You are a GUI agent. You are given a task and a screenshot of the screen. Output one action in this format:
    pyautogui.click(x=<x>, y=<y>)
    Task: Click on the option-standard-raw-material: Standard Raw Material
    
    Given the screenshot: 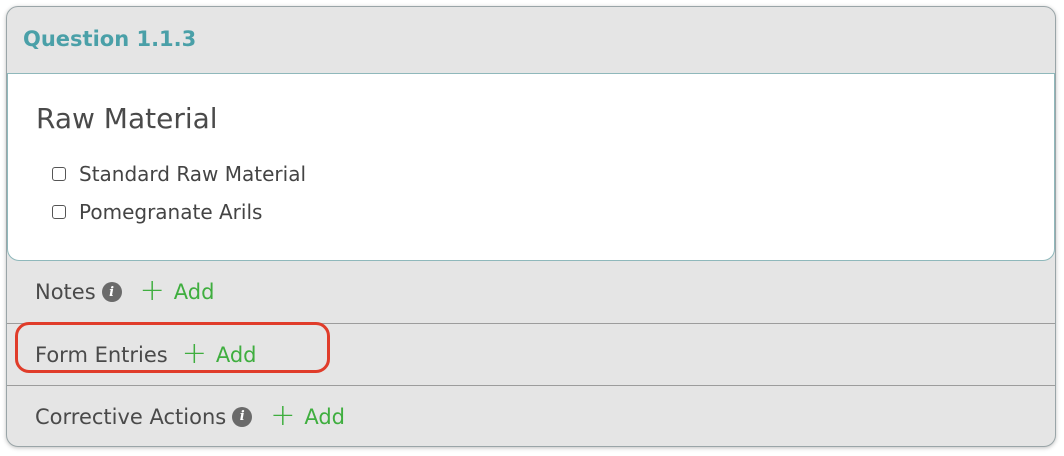 What is the action you would take?
    pyautogui.click(x=179, y=174)
    